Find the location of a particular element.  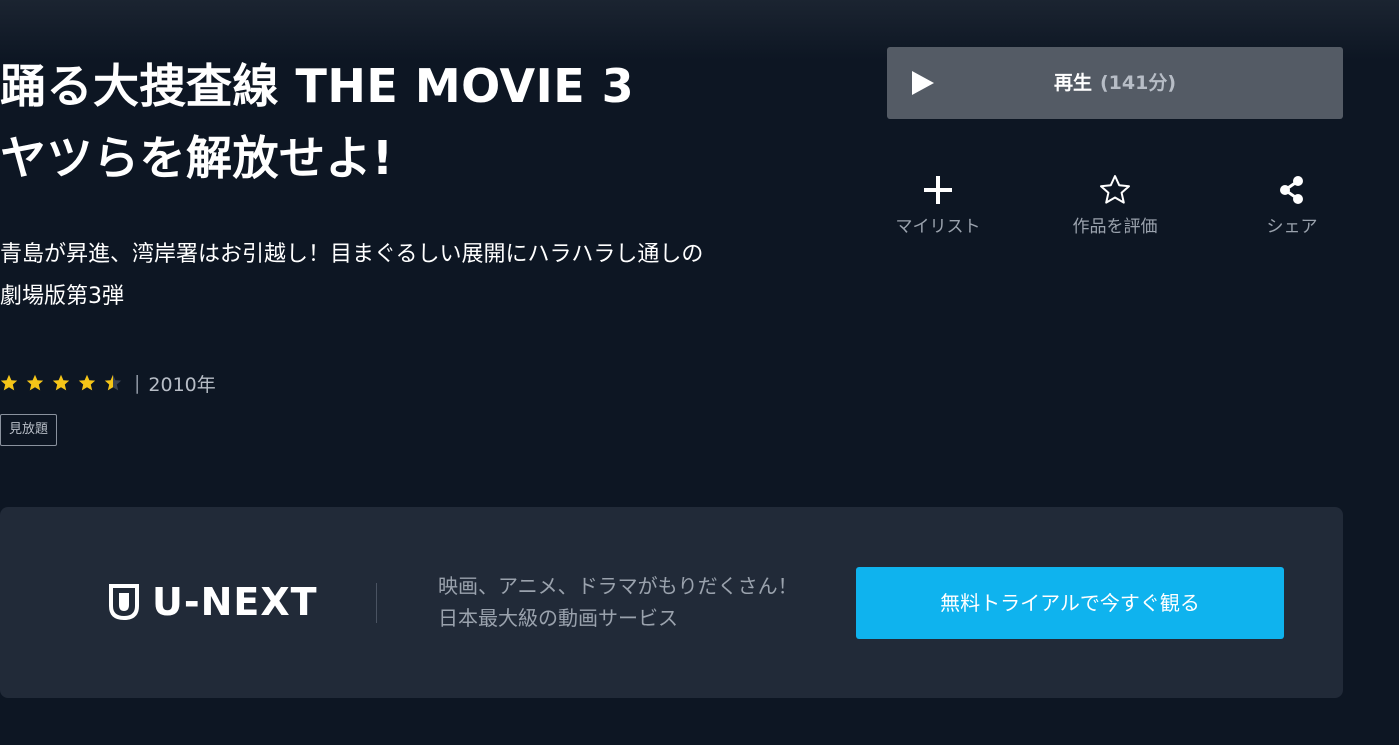

title-line-2: ヤツらを解放せよ! is located at coordinates (197, 158).